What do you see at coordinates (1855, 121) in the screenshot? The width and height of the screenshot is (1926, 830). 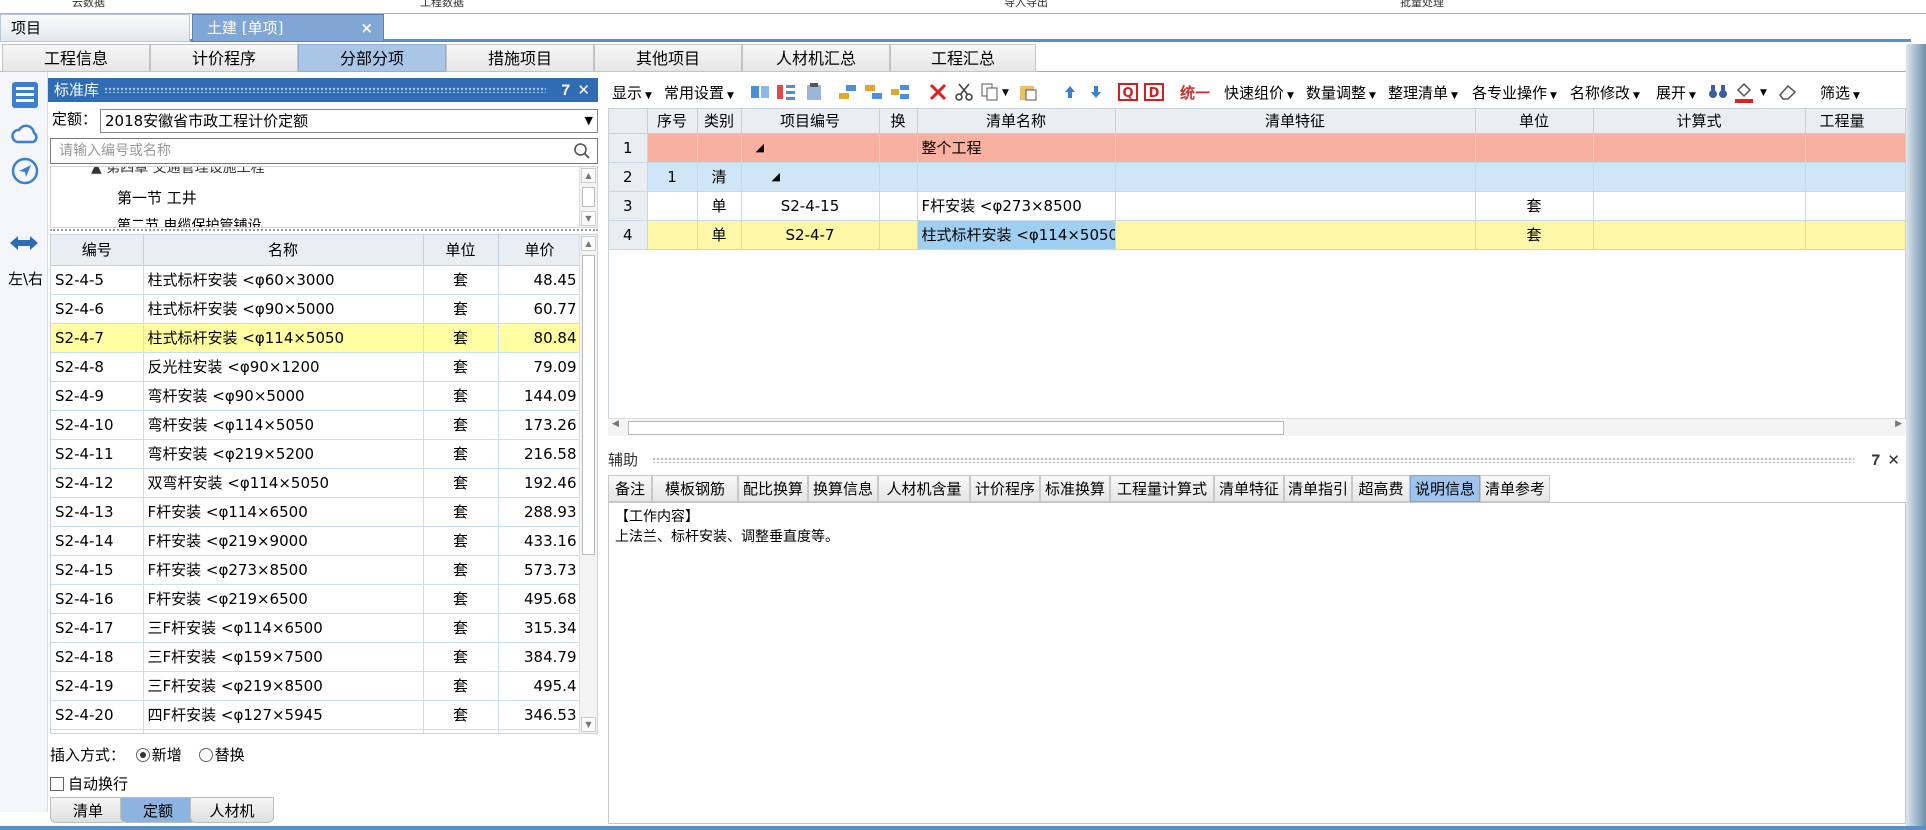 I see `col-header: 工程量` at bounding box center [1855, 121].